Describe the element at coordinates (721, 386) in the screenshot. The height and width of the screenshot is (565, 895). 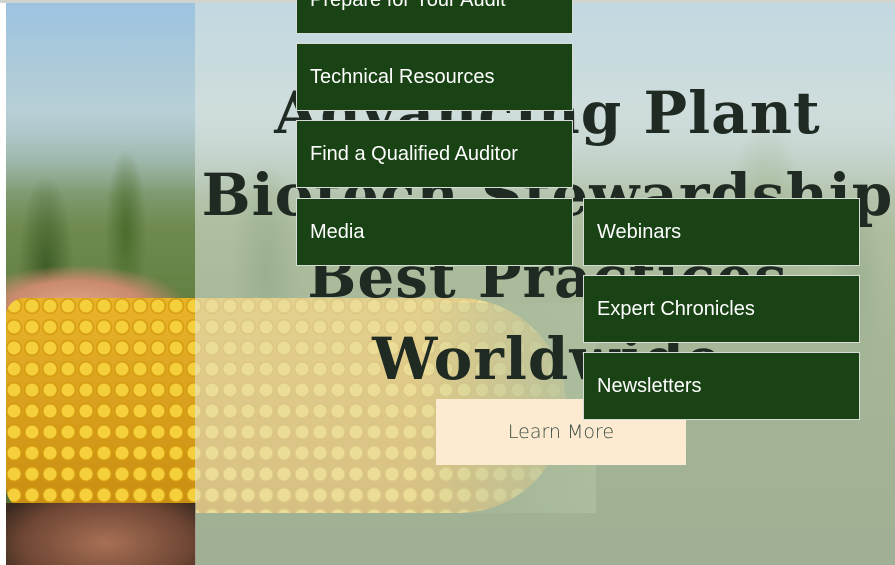
I see `submenu-item-newsletters: Newsletters` at that location.